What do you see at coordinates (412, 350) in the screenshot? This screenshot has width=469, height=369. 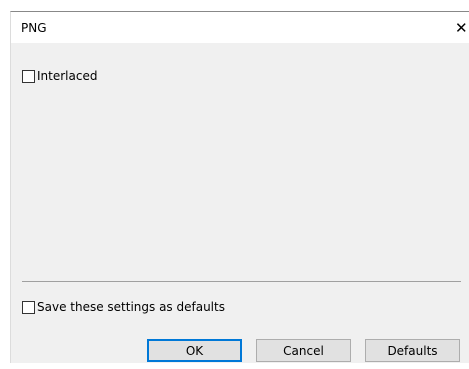 I see `defaults-button: Defaults` at bounding box center [412, 350].